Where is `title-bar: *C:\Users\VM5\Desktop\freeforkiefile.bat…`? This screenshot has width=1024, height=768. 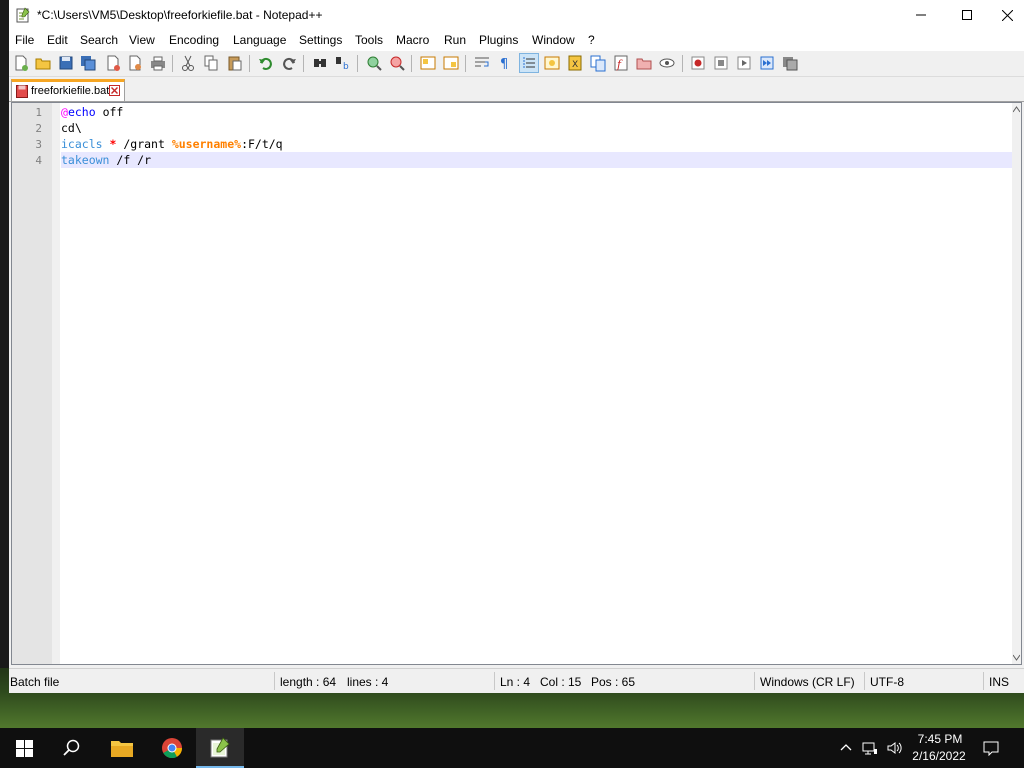 title-bar: *C:\Users\VM5\Desktop\freeforkiefile.bat… is located at coordinates (516, 15).